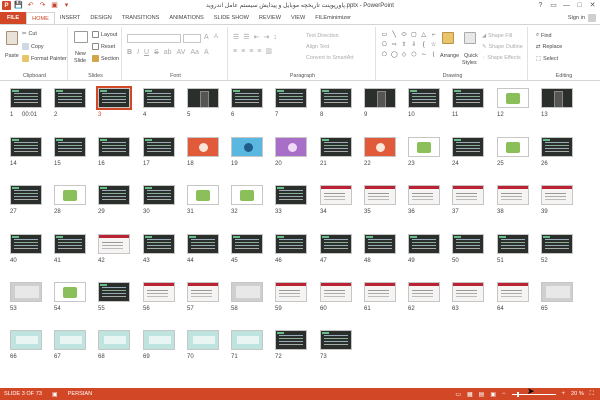 The image size is (600, 400). Describe the element at coordinates (413, 34) in the screenshot. I see `shape-rounded-icon: ▢` at that location.